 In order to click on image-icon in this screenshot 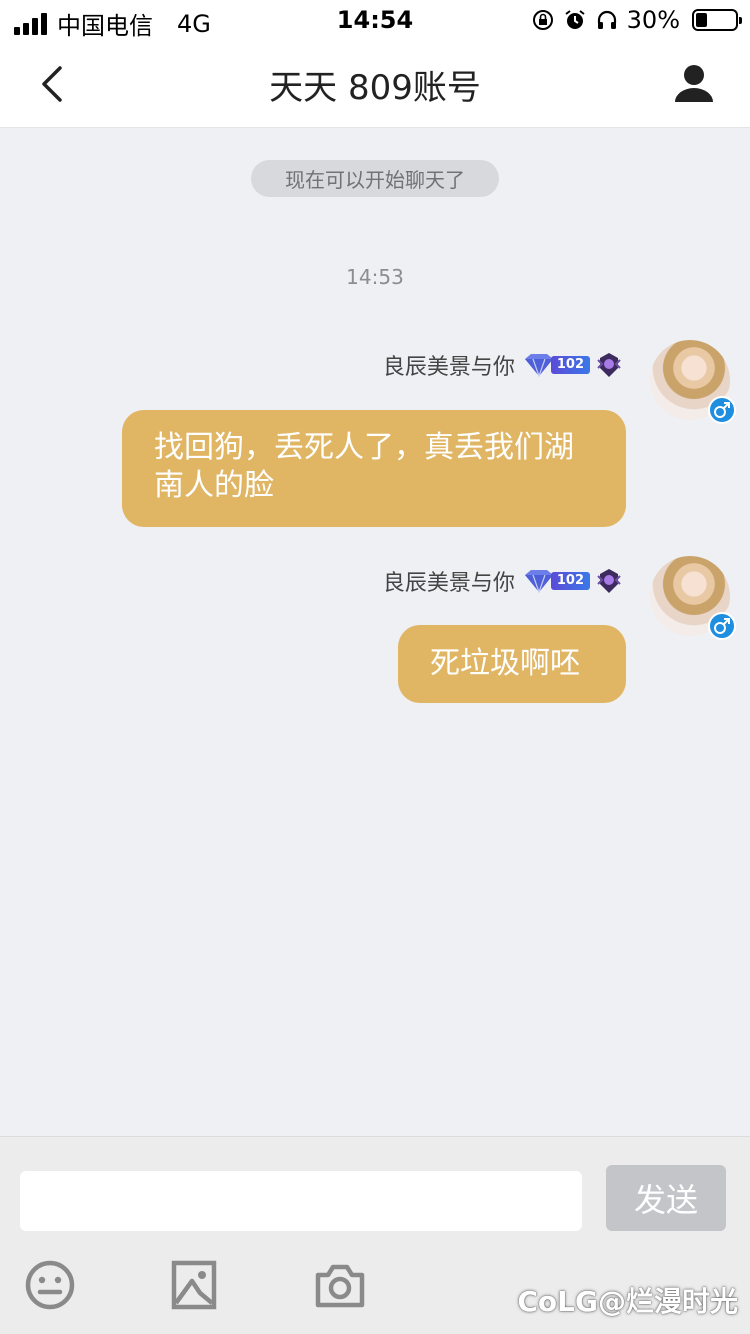, I will do `click(194, 1285)`.